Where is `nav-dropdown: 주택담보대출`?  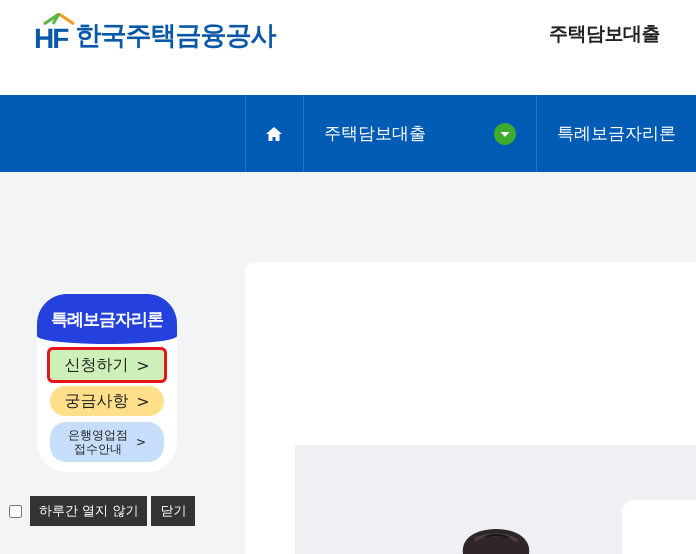 nav-dropdown: 주택담보대출 is located at coordinates (419, 133).